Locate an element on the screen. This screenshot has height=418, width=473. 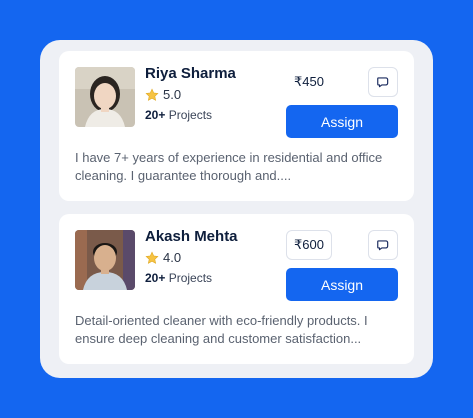
cleaner-name: Akash Mehta is located at coordinates (191, 236).